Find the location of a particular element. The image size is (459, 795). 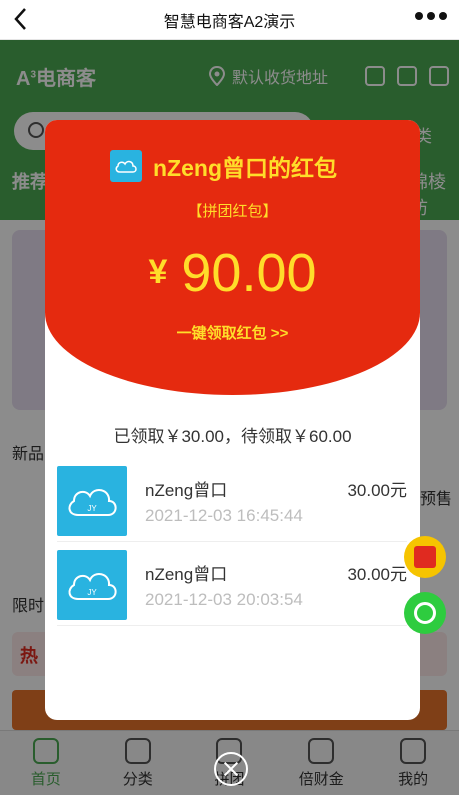

claim-summary: 已领取￥30.00，待领取￥60.00 is located at coordinates (232, 436).